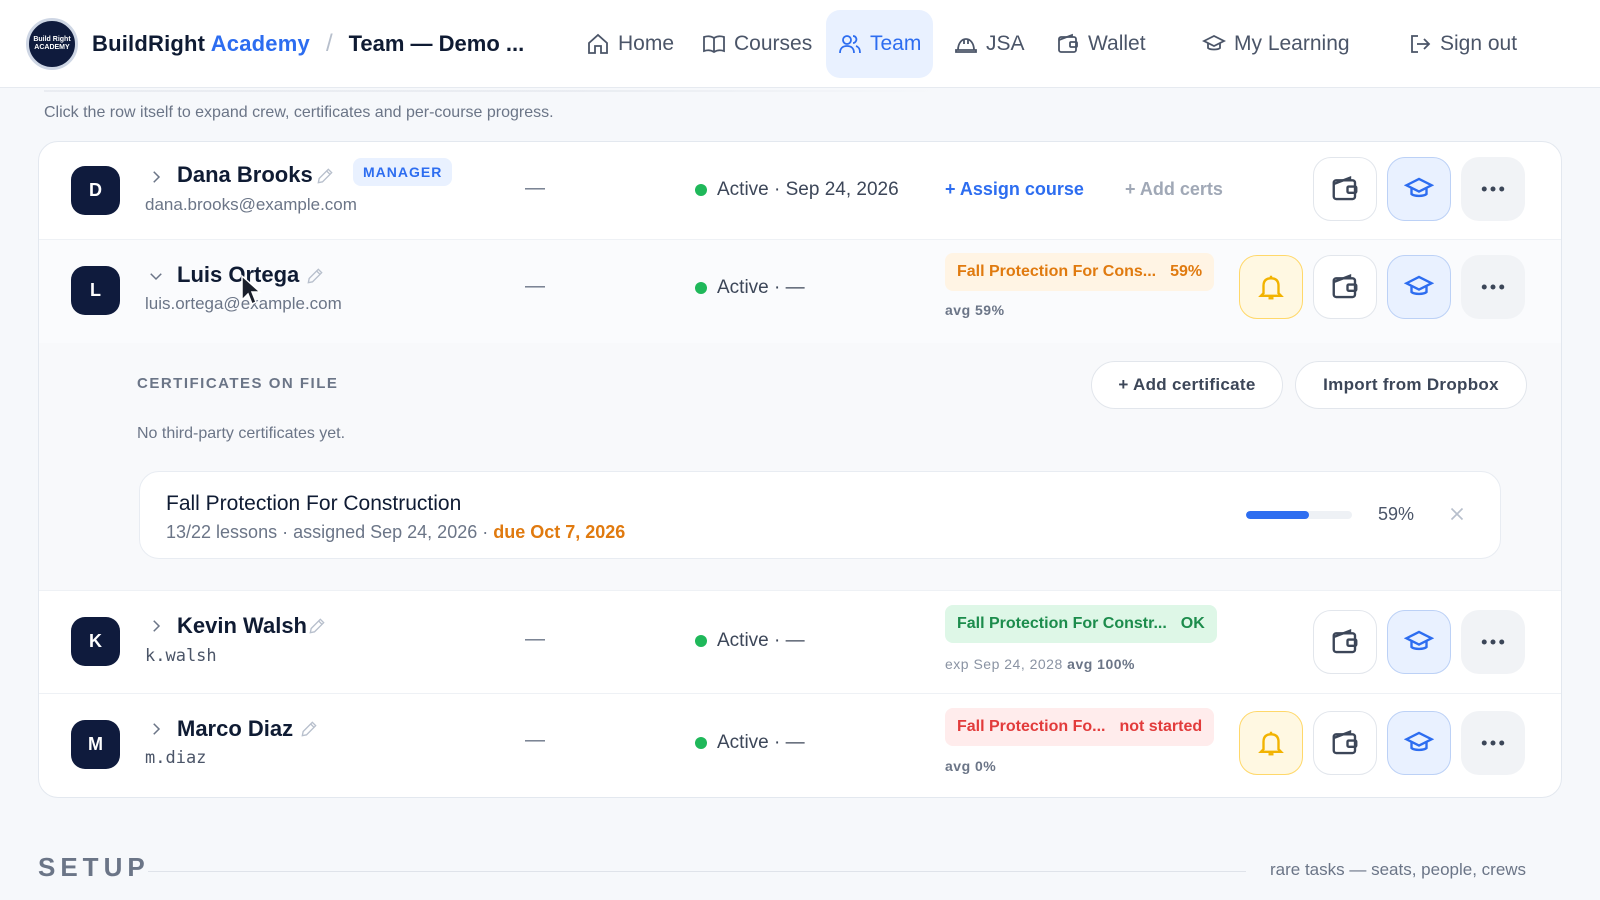  I want to click on academy-logo: Build Right ACADEMY, so click(52, 43).